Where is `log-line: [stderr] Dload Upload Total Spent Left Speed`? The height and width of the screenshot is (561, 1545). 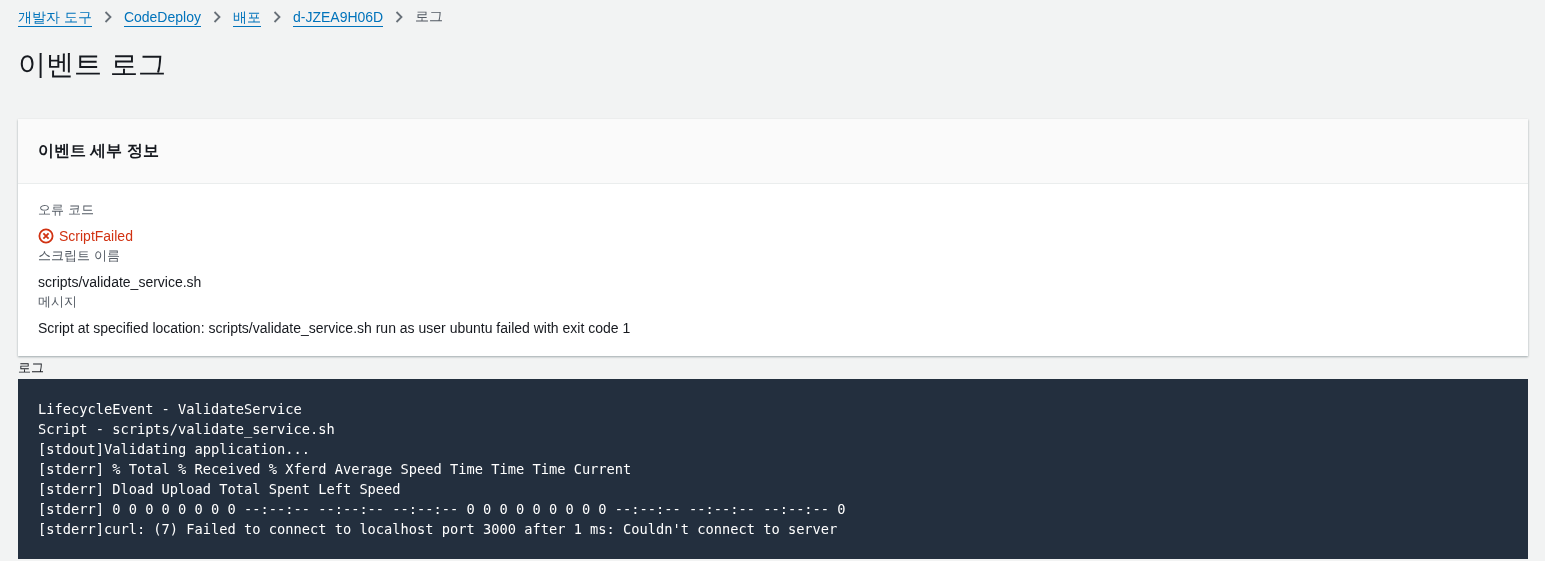 log-line: [stderr] Dload Upload Total Spent Left Speed is located at coordinates (220, 489).